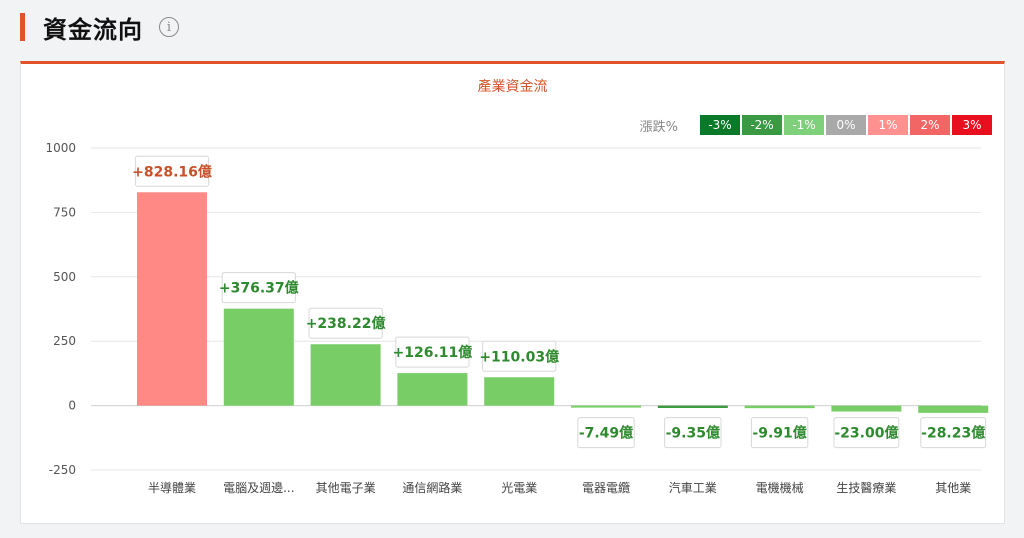 This screenshot has width=1024, height=538. I want to click on y-tick-label: -250, so click(62, 470).